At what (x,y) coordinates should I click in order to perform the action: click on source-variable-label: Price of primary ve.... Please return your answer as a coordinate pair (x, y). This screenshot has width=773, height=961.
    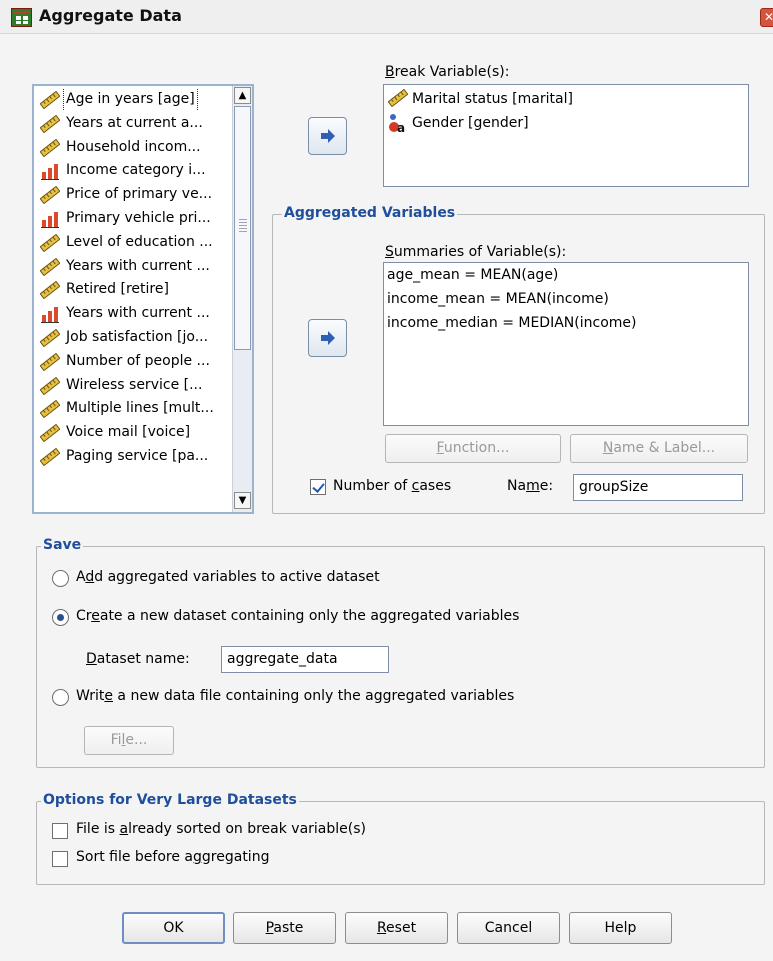
    Looking at the image, I should click on (139, 194).